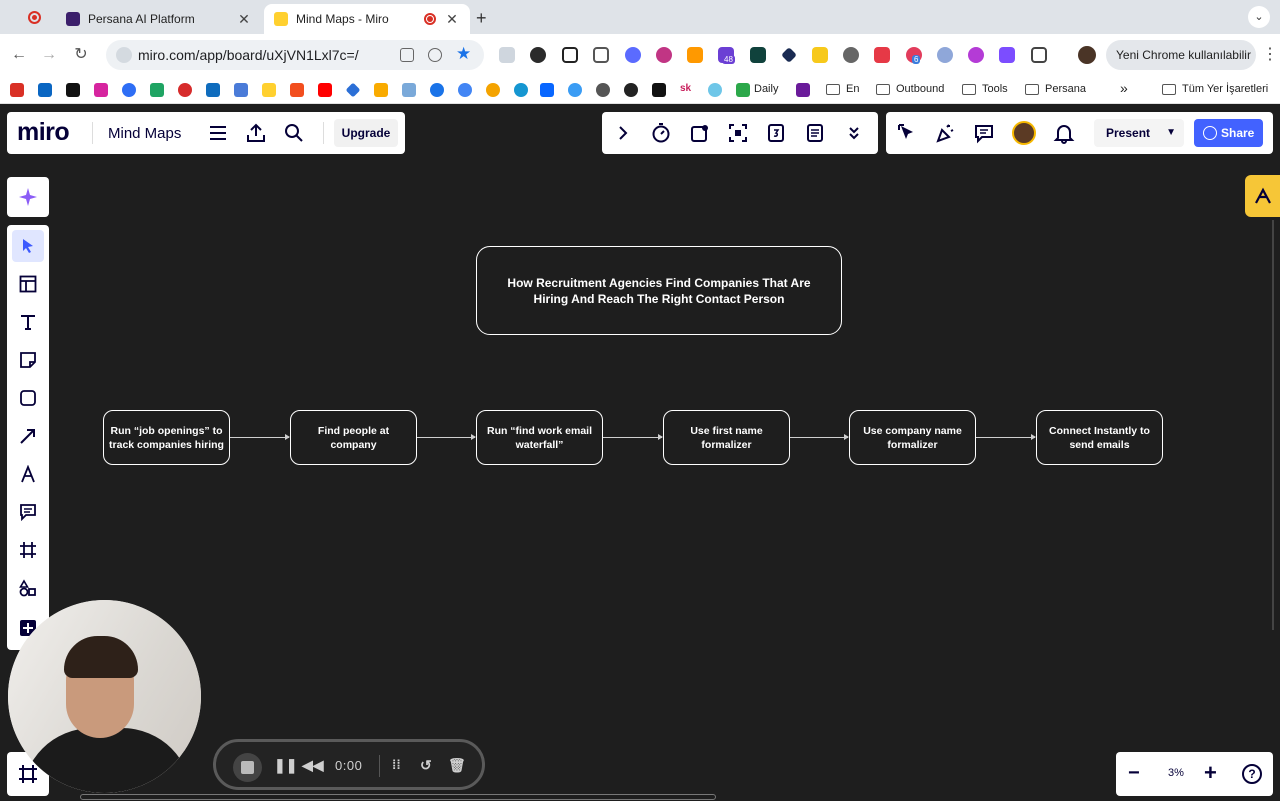 Image resolution: width=1280 pixels, height=801 pixels. Describe the element at coordinates (313, 765) in the screenshot. I see `rewind-icon: ◀◀` at that location.